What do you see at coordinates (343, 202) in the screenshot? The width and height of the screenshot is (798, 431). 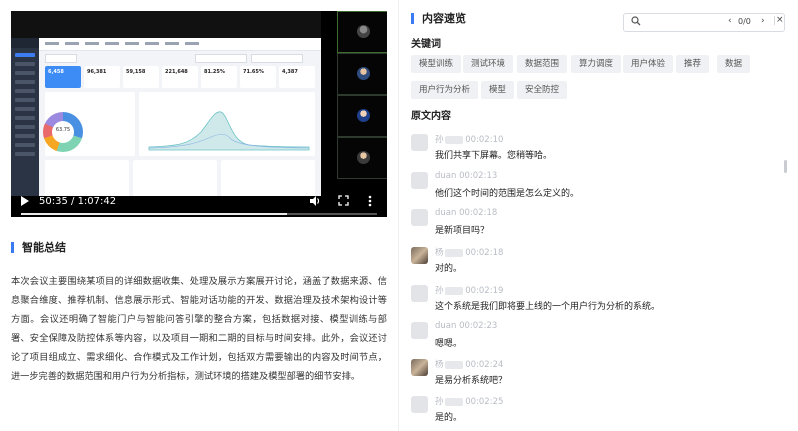 I see `fullscreen-icon` at bounding box center [343, 202].